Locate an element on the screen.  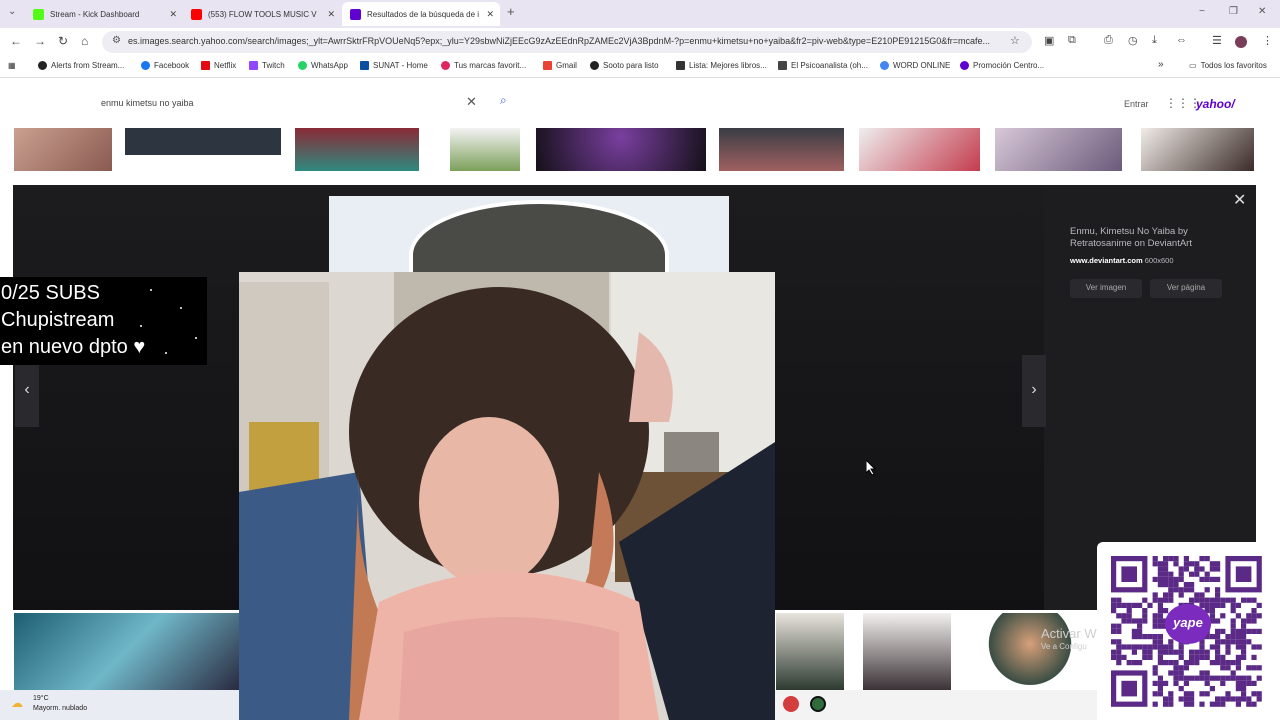
sign-in-link: Entrar is located at coordinates (1136, 104).